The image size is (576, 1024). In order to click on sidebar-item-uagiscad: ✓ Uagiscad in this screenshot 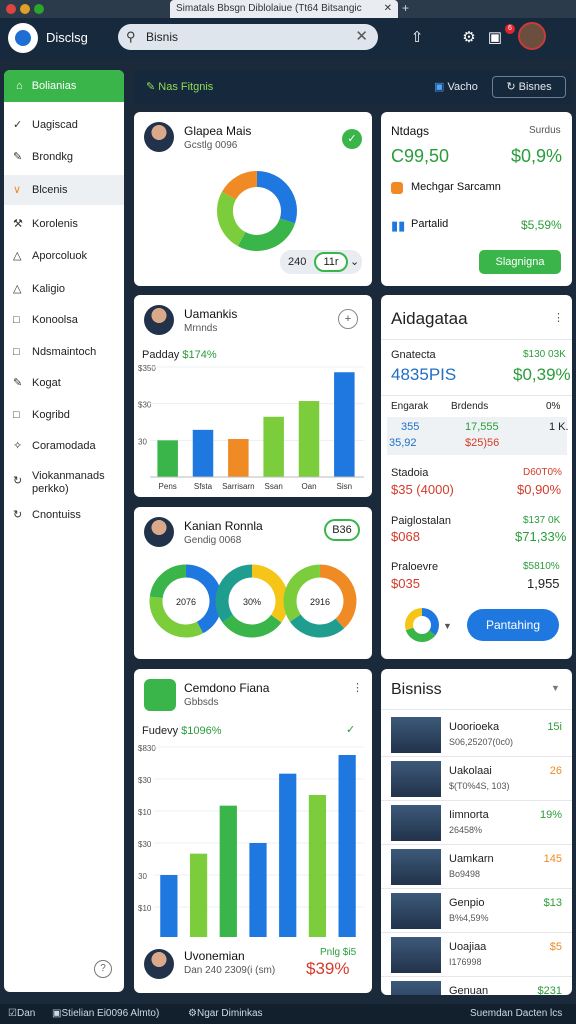, I will do `click(64, 125)`.